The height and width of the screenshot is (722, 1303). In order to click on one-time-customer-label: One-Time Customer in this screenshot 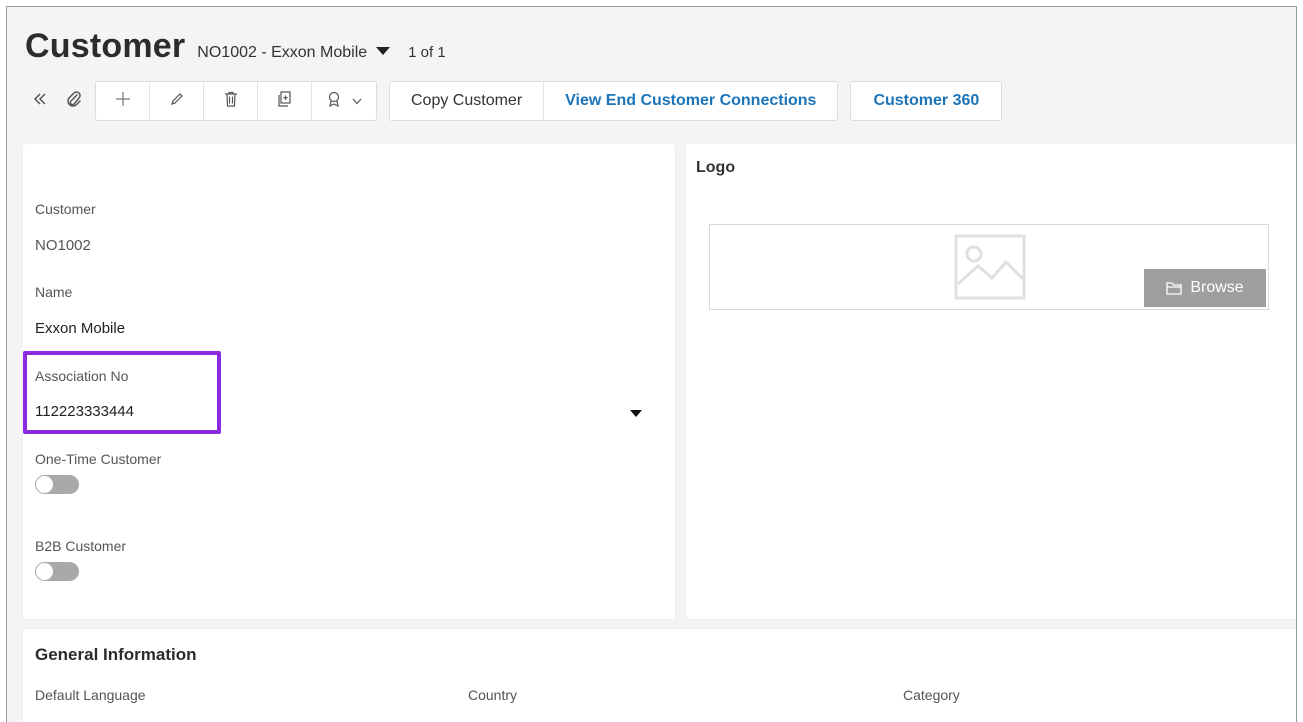, I will do `click(98, 459)`.